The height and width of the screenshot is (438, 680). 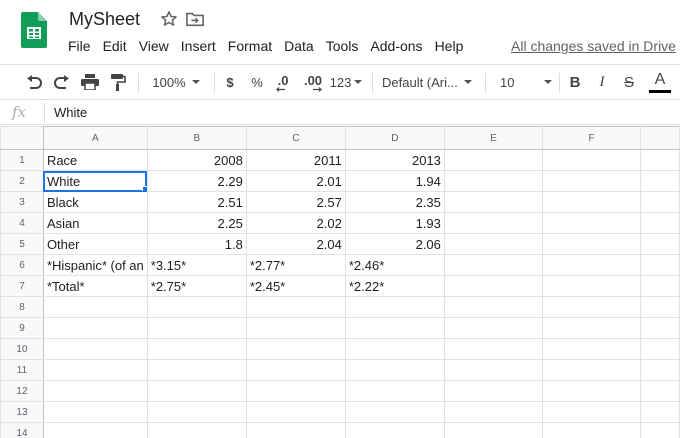 What do you see at coordinates (295, 181) in the screenshot?
I see `cell-c2: 2.01` at bounding box center [295, 181].